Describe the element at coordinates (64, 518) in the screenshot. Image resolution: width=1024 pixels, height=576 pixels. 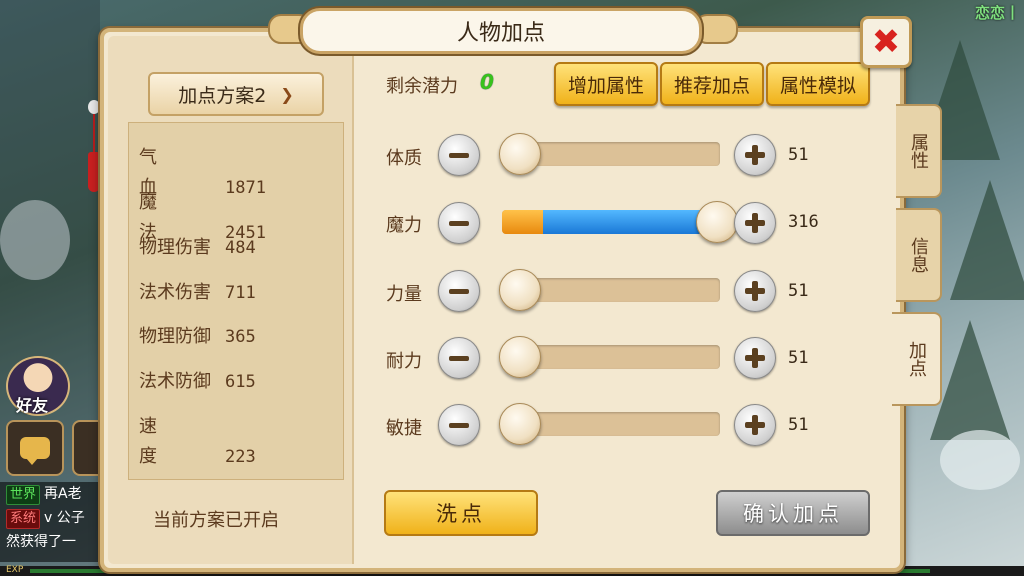
I see `chat-text: v 公子` at that location.